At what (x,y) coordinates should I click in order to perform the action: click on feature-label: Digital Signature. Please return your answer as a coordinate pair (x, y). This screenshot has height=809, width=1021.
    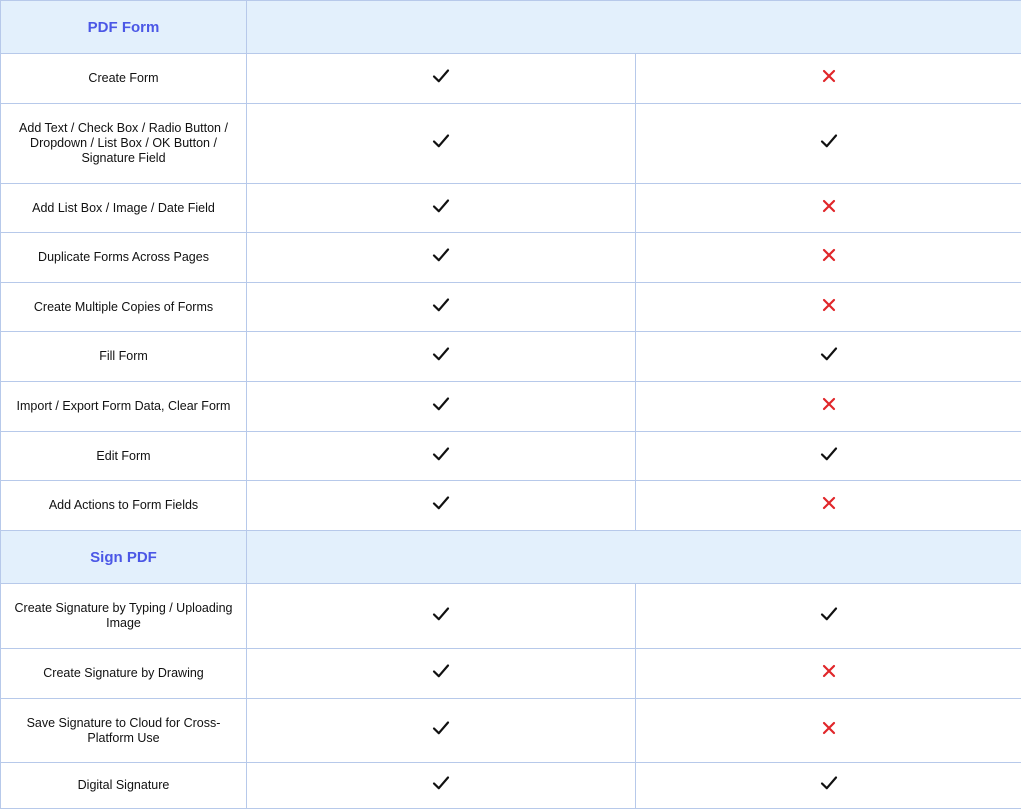
    Looking at the image, I should click on (124, 786).